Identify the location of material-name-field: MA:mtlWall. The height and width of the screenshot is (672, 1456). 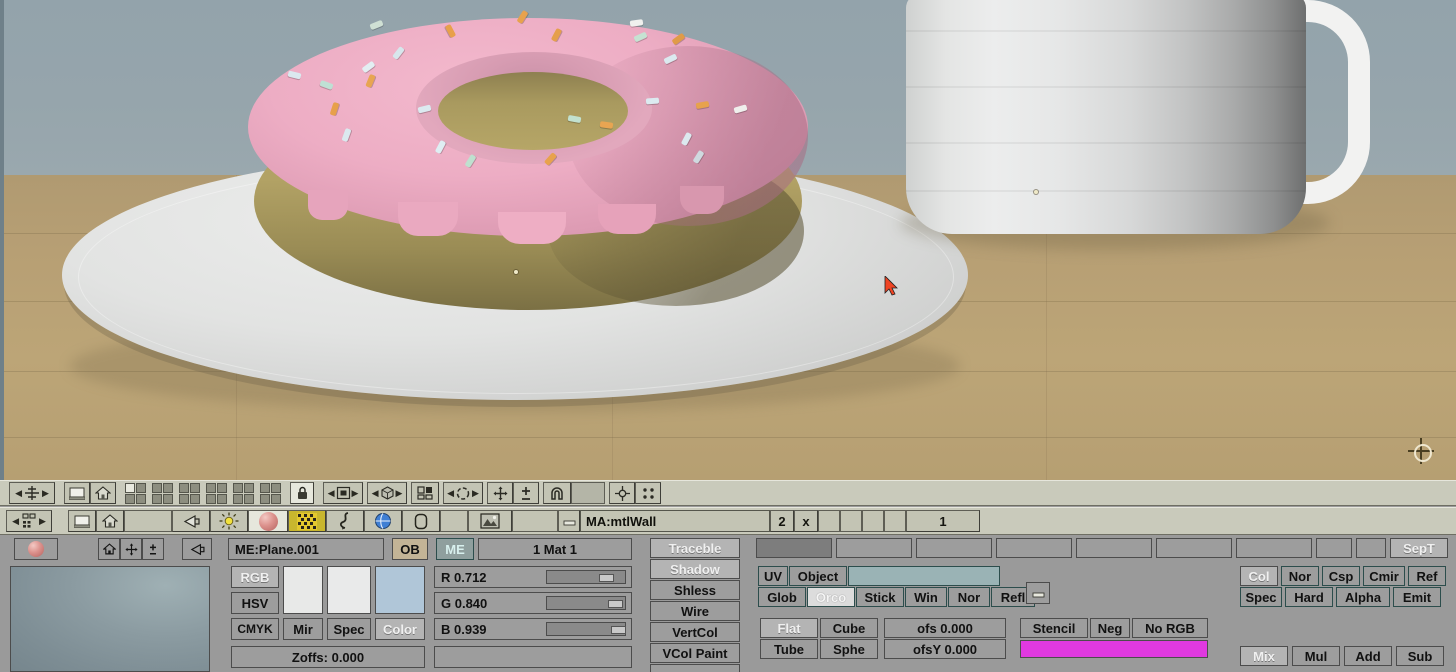
(675, 521).